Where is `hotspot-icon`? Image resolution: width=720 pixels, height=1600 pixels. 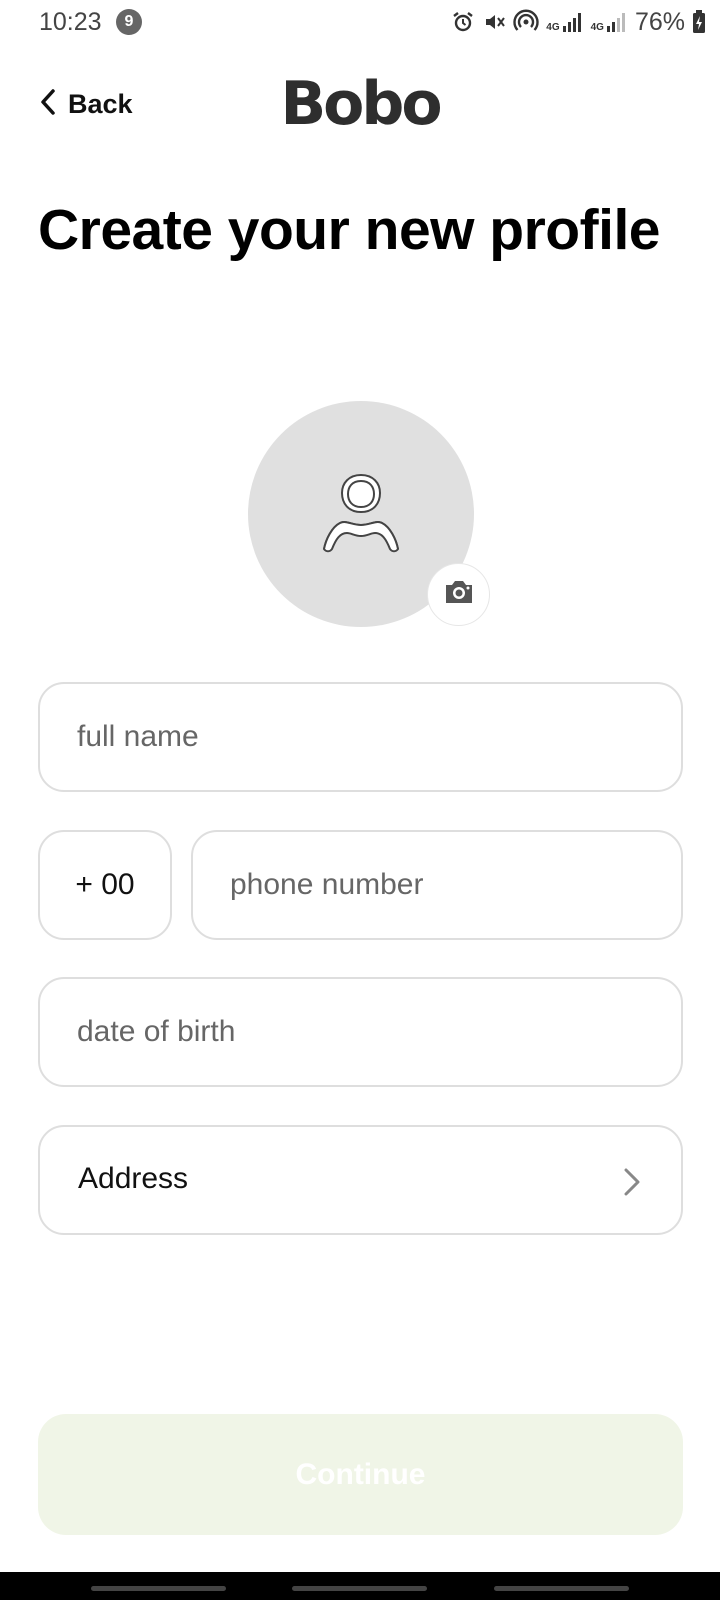
hotspot-icon is located at coordinates (526, 22).